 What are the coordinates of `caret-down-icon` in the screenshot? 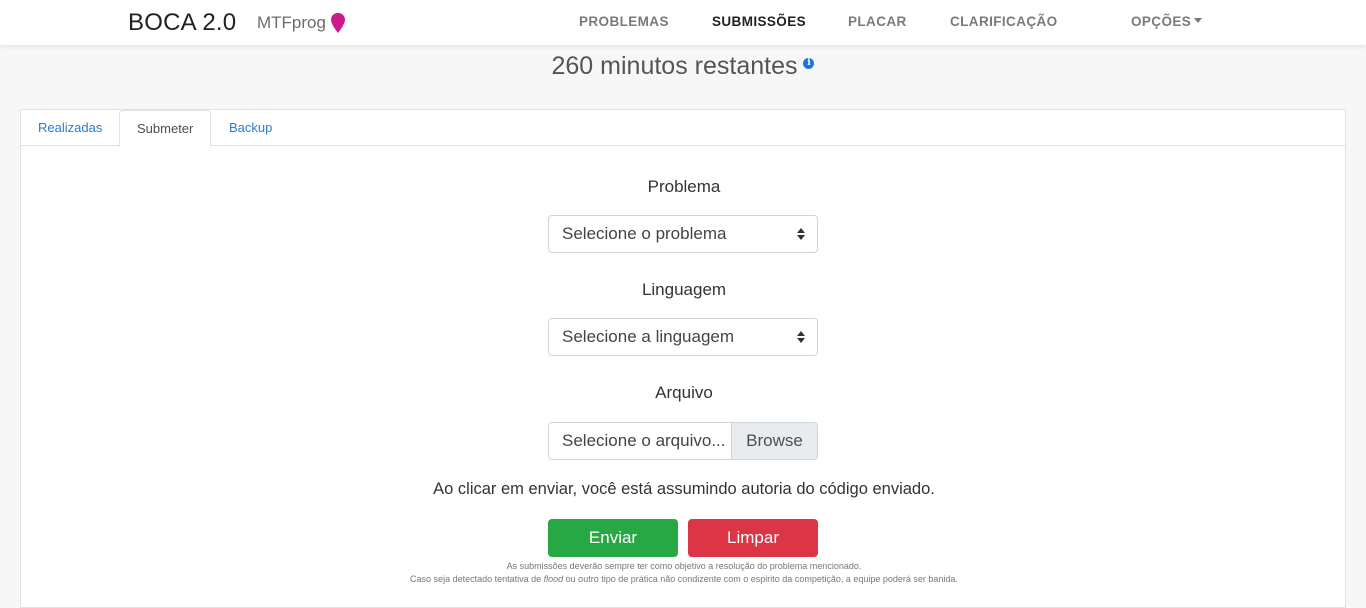 It's located at (1198, 20).